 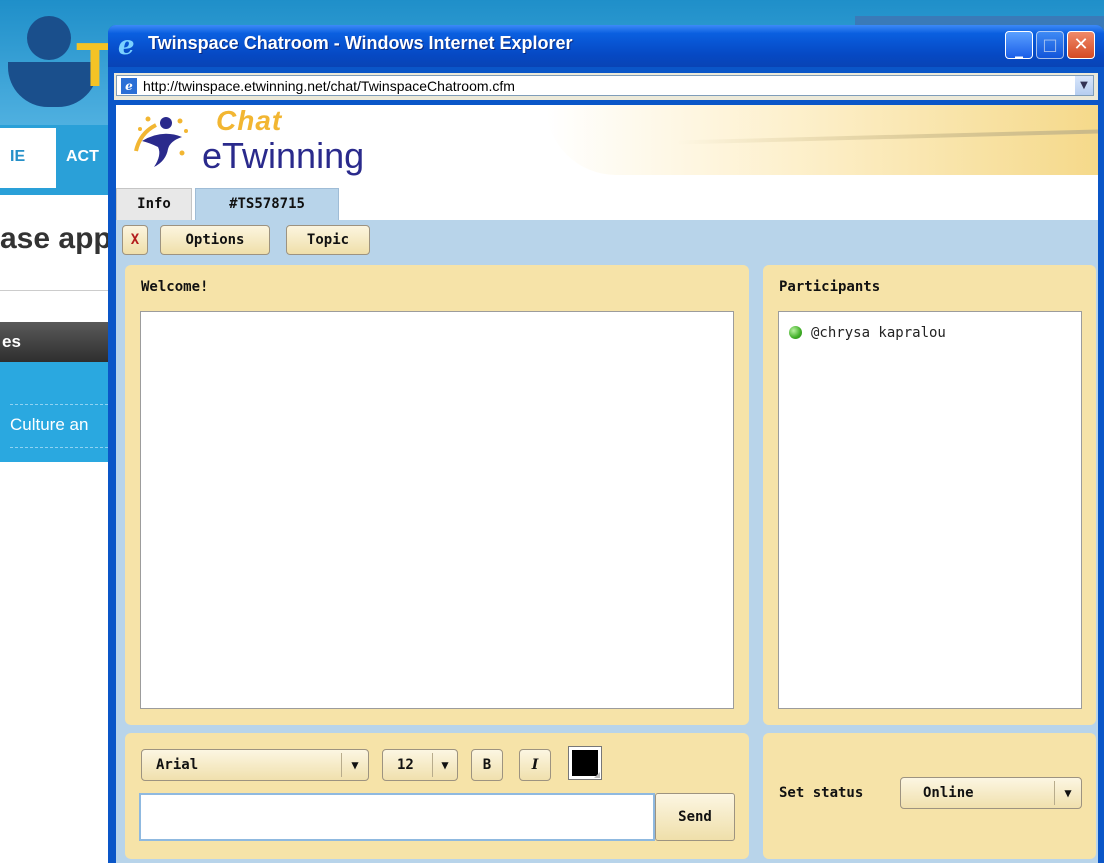 What do you see at coordinates (215, 240) in the screenshot?
I see `options-button: Options` at bounding box center [215, 240].